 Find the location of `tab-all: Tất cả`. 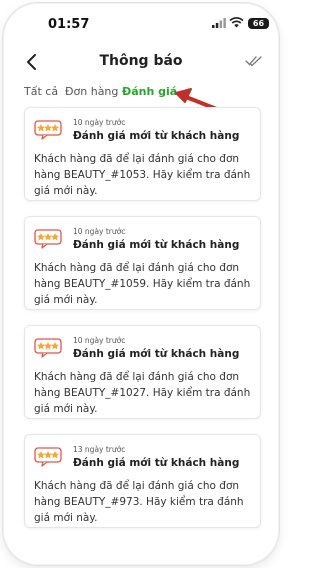

tab-all: Tất cả is located at coordinates (41, 91).